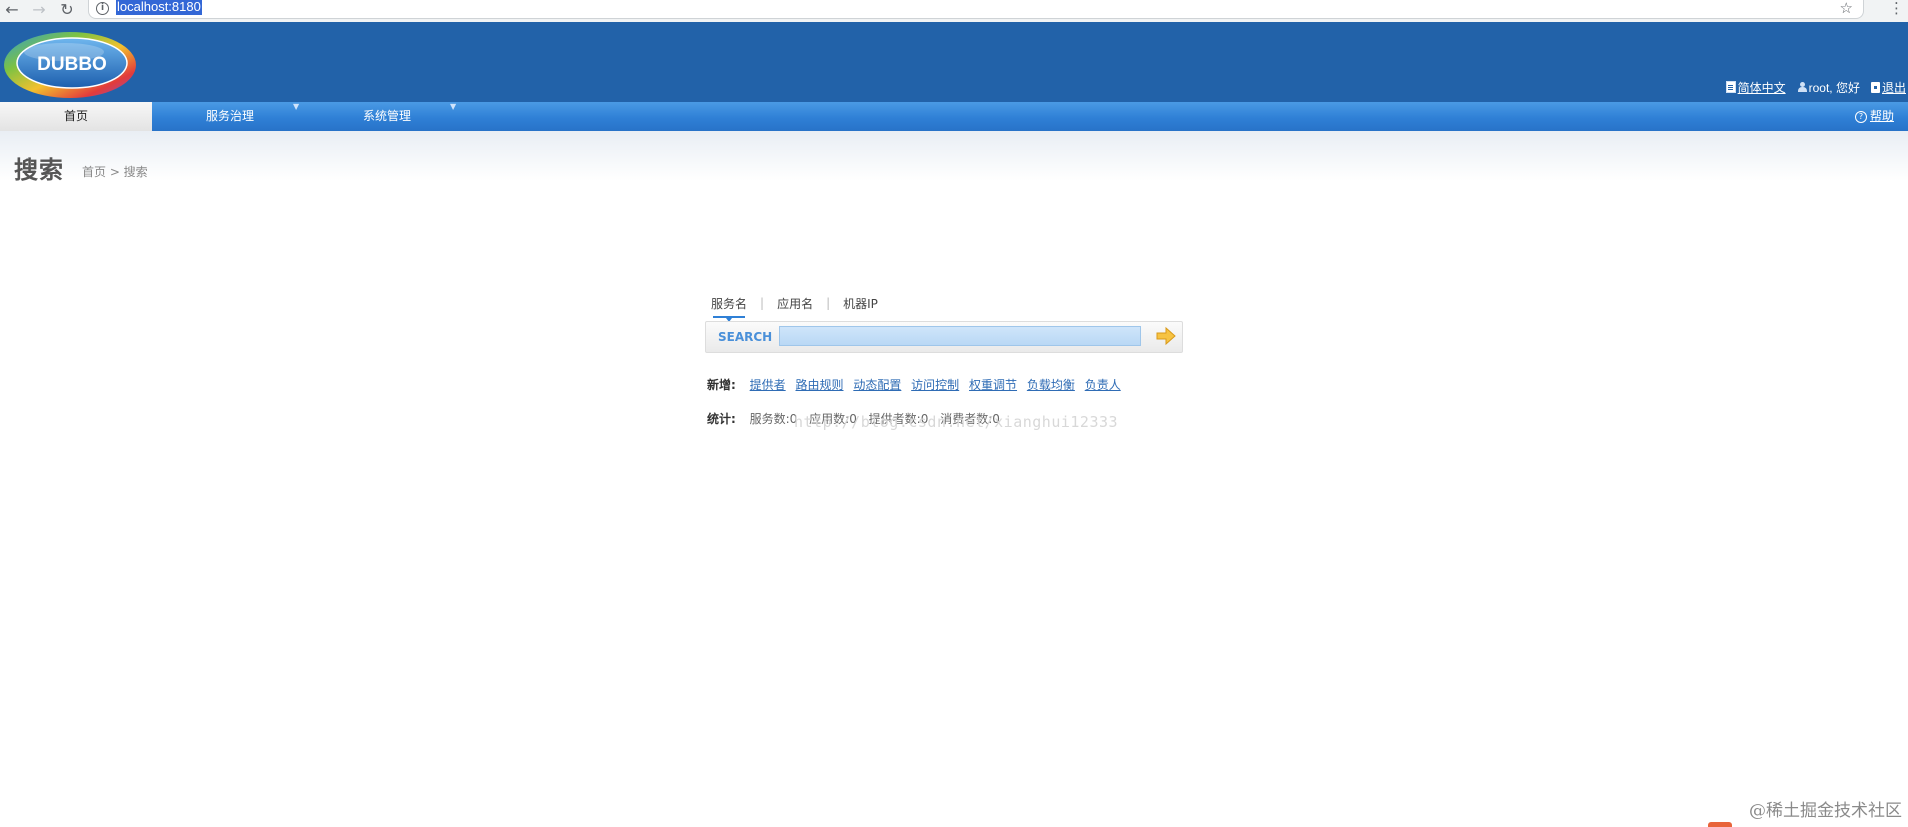  Describe the element at coordinates (877, 385) in the screenshot. I see `add-dynamic-config-link: 动态配置` at that location.